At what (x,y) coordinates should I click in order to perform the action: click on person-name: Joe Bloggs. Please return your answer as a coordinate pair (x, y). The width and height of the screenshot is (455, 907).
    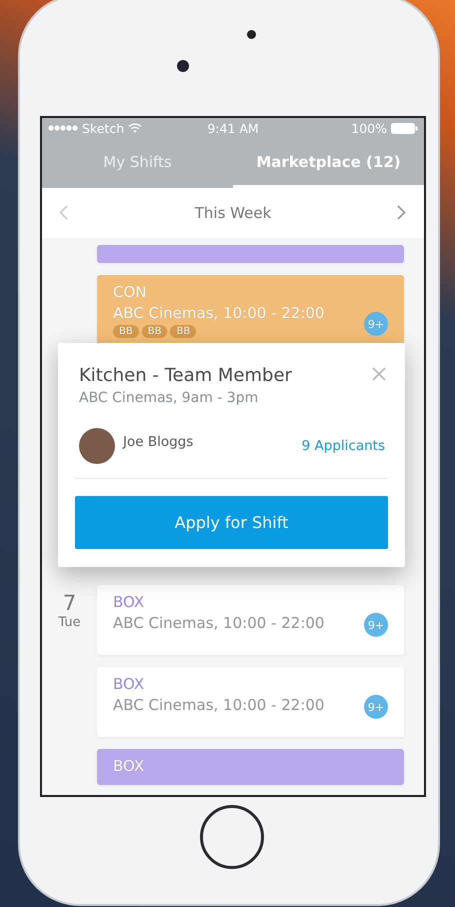
    Looking at the image, I should click on (158, 442).